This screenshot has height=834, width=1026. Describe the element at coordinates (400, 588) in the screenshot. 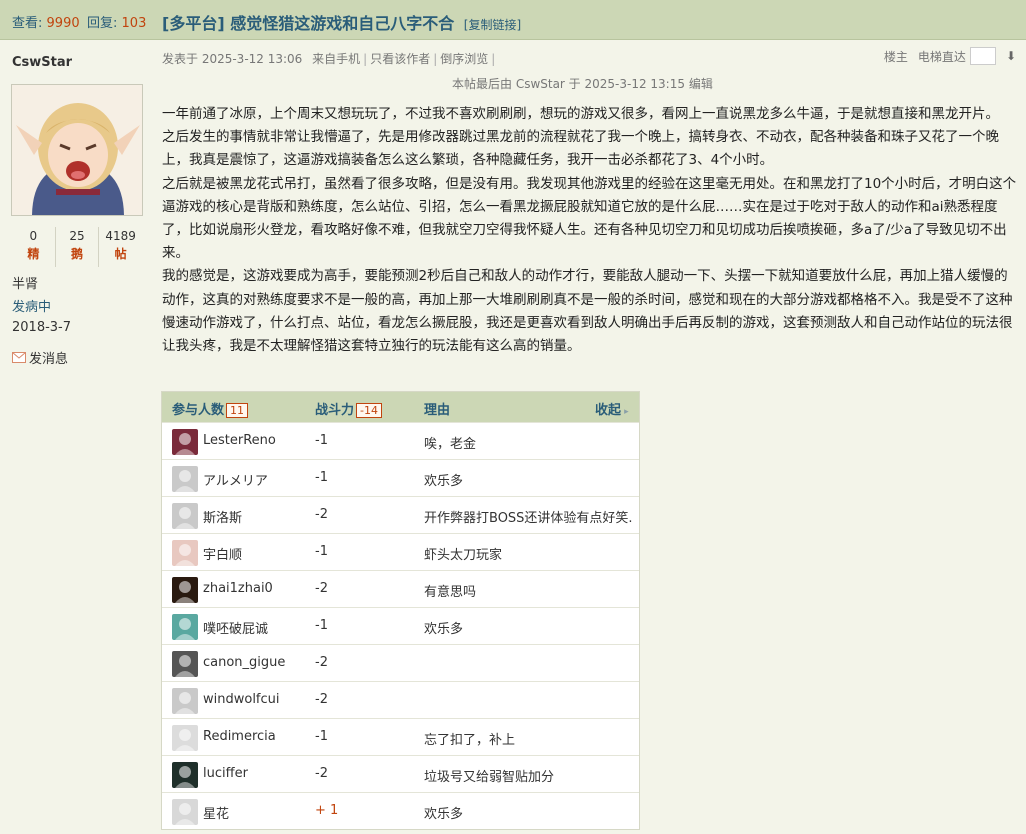

I see `rating-row: zhai1zhai0 -2 有意思吗` at that location.